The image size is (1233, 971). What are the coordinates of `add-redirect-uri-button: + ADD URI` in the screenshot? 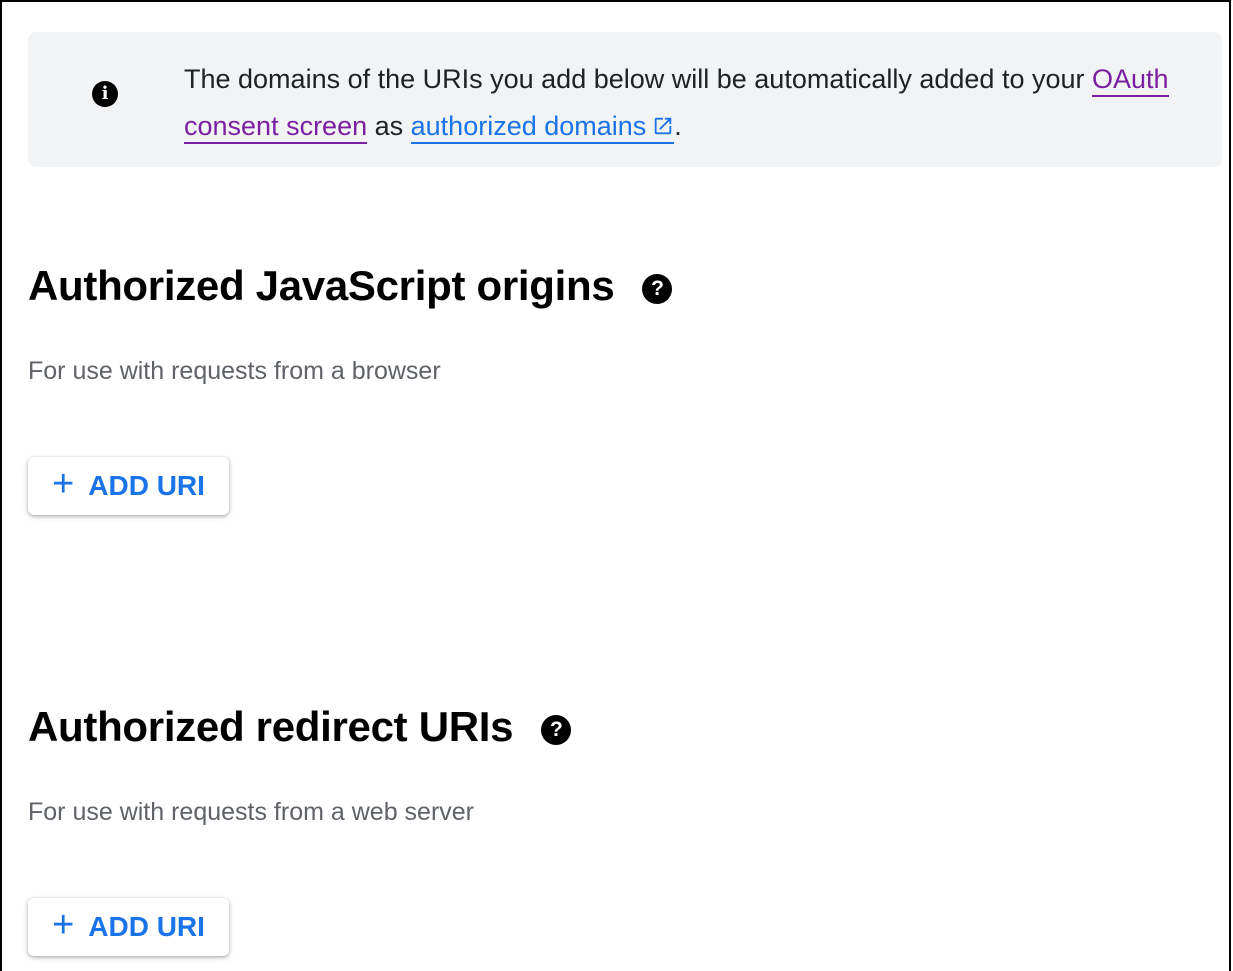 It's located at (128, 927).